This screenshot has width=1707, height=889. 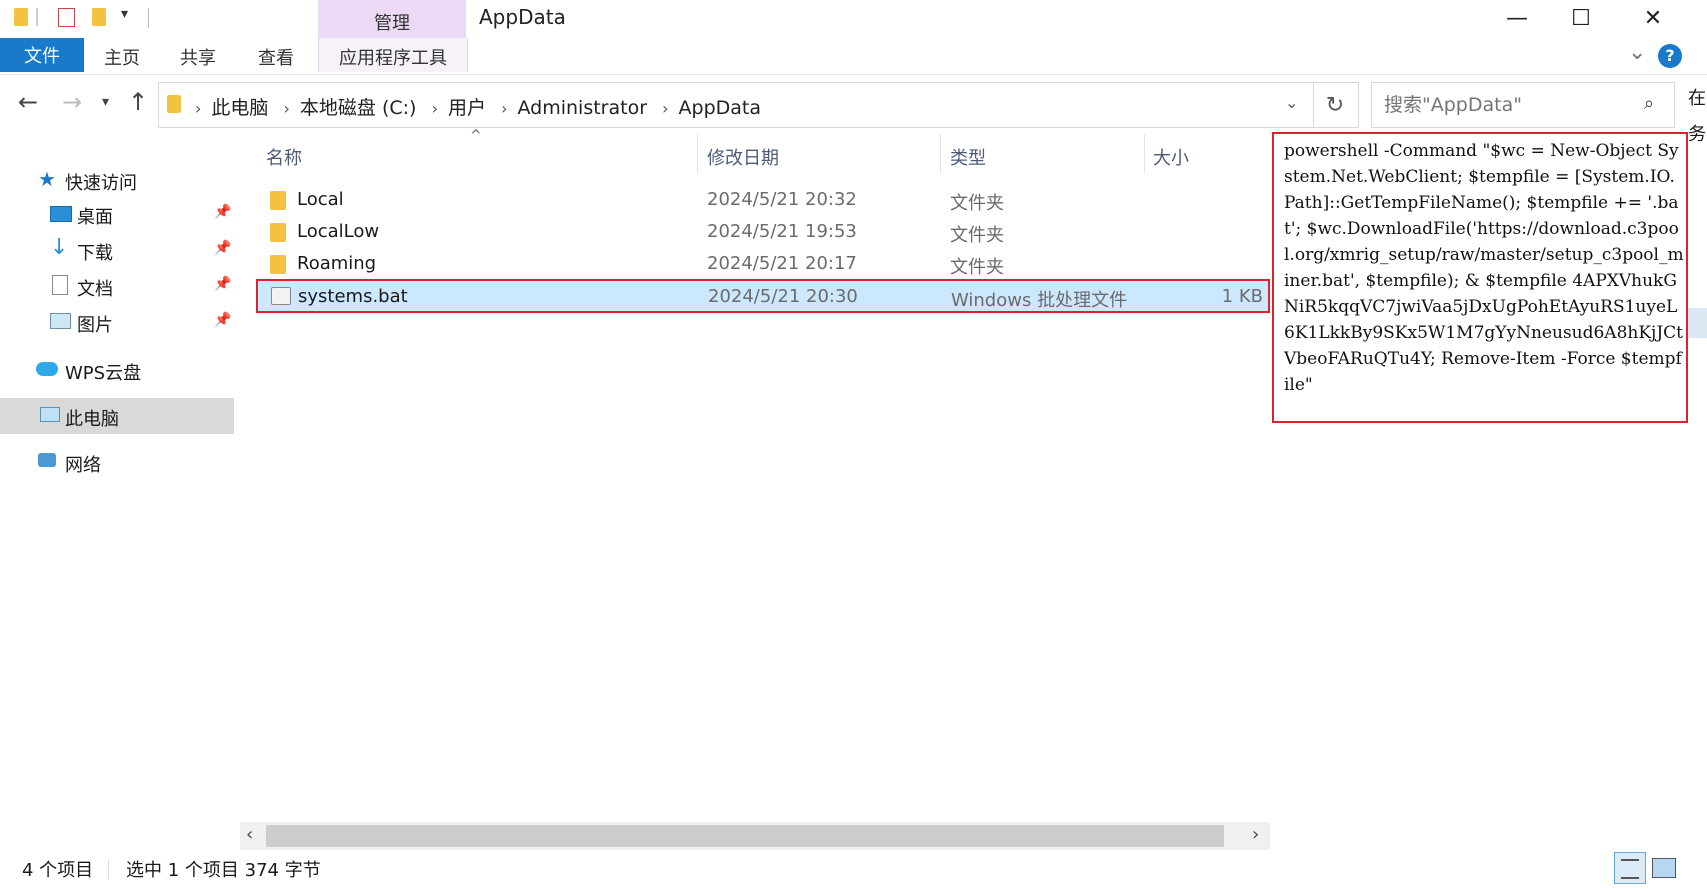 I want to click on column-header-date: 修改日期, so click(x=743, y=157).